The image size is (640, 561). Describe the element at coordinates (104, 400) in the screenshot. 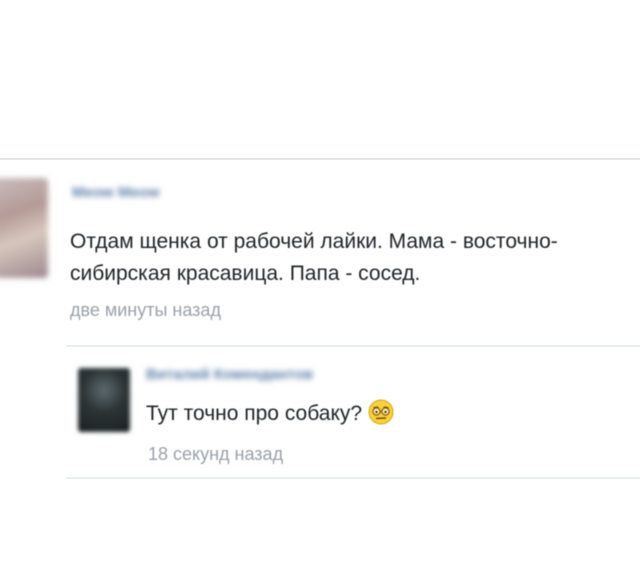

I see `reply-avatar` at that location.